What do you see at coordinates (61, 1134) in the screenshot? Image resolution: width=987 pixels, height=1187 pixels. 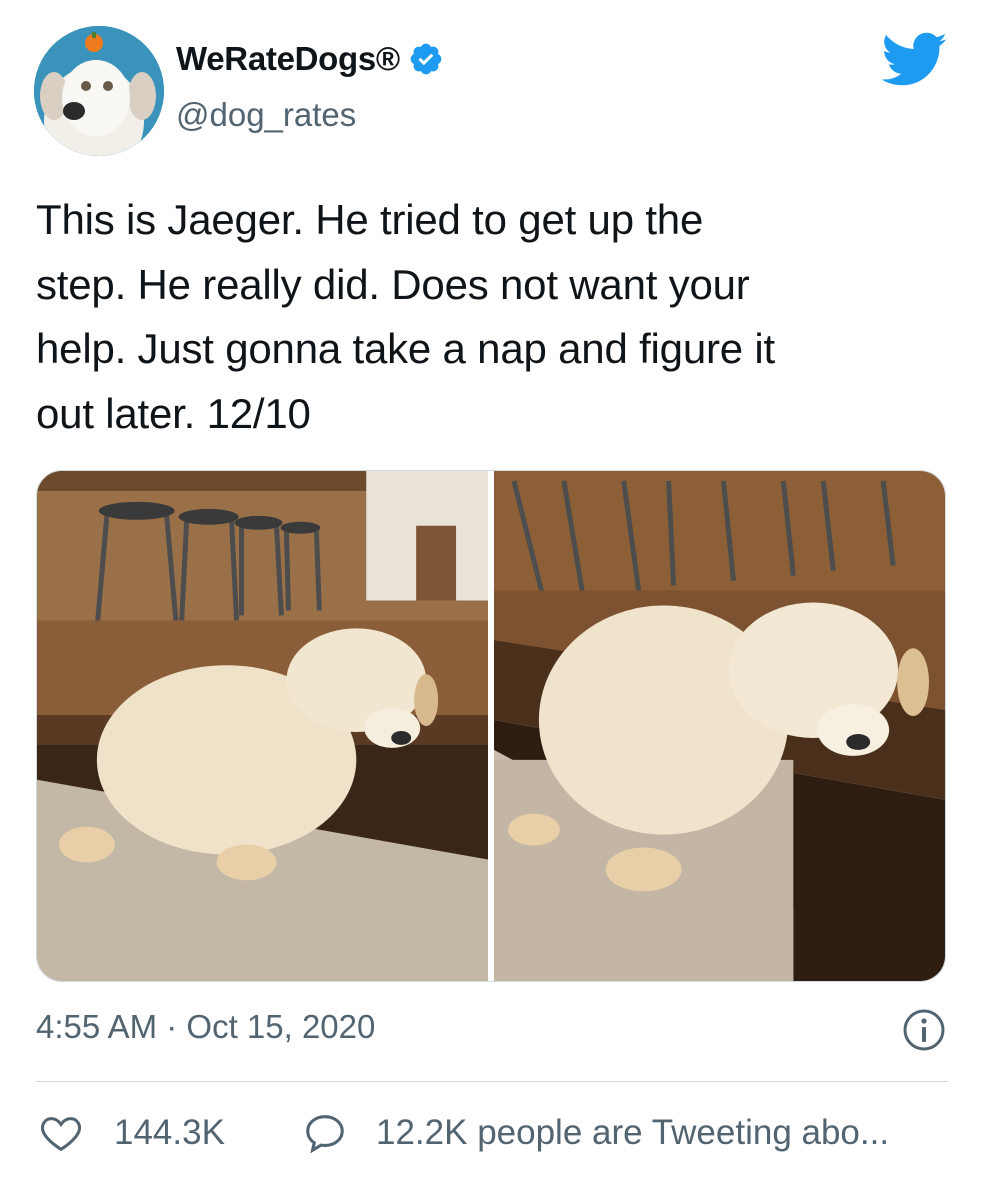 I see `heart-icon` at bounding box center [61, 1134].